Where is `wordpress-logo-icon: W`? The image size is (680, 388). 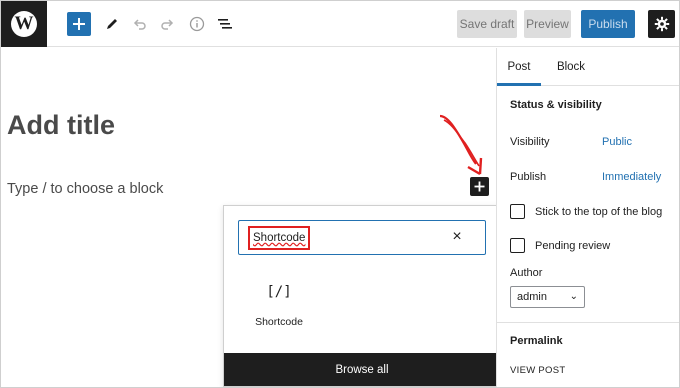
wordpress-logo-icon: W is located at coordinates (24, 24).